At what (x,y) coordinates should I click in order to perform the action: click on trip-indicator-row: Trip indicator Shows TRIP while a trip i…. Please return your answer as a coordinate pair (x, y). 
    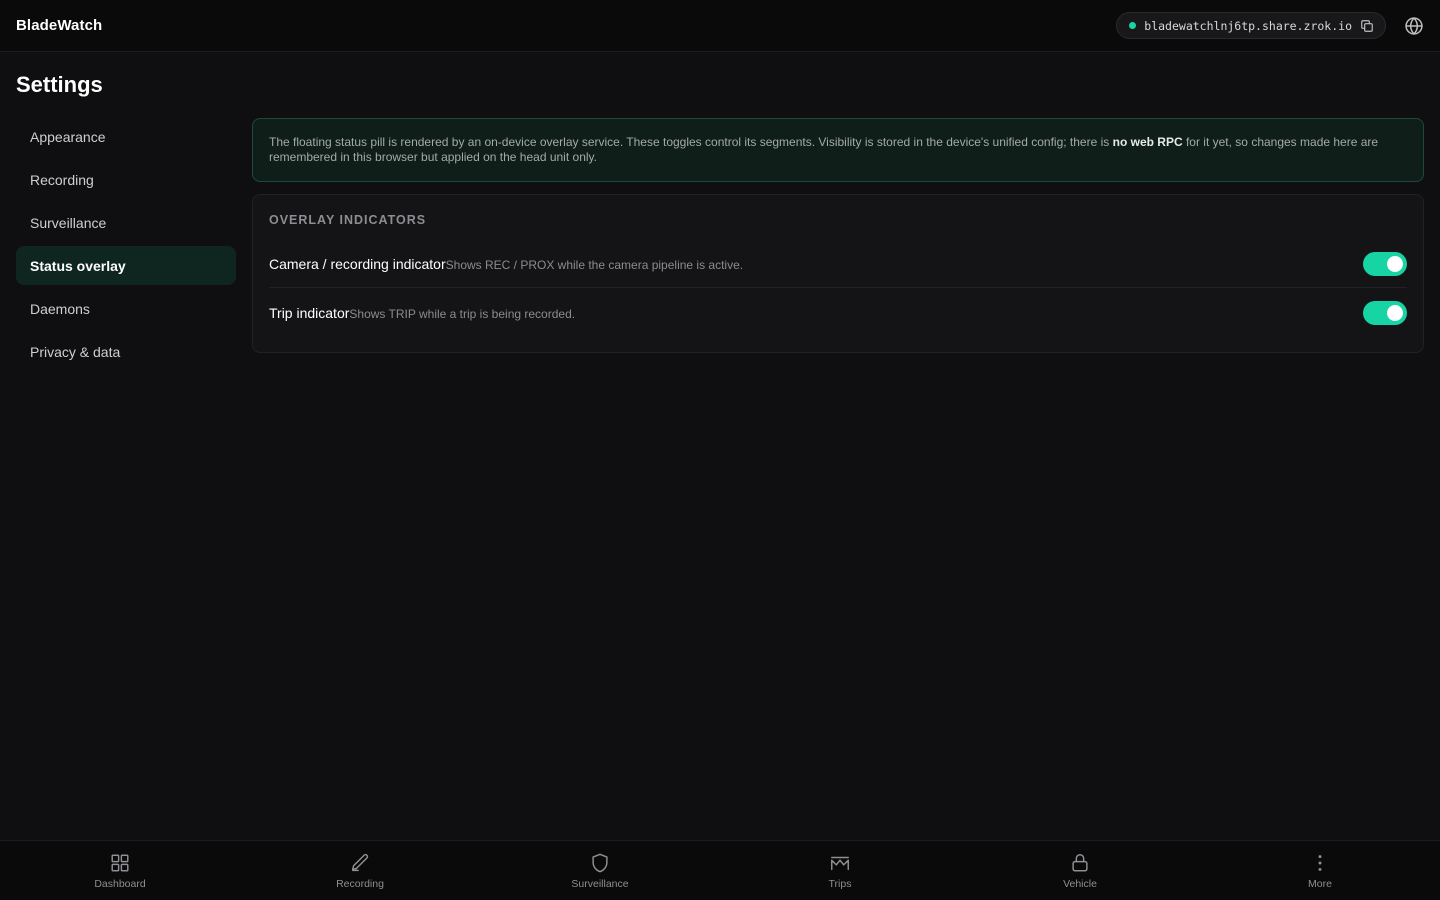
    Looking at the image, I should click on (838, 313).